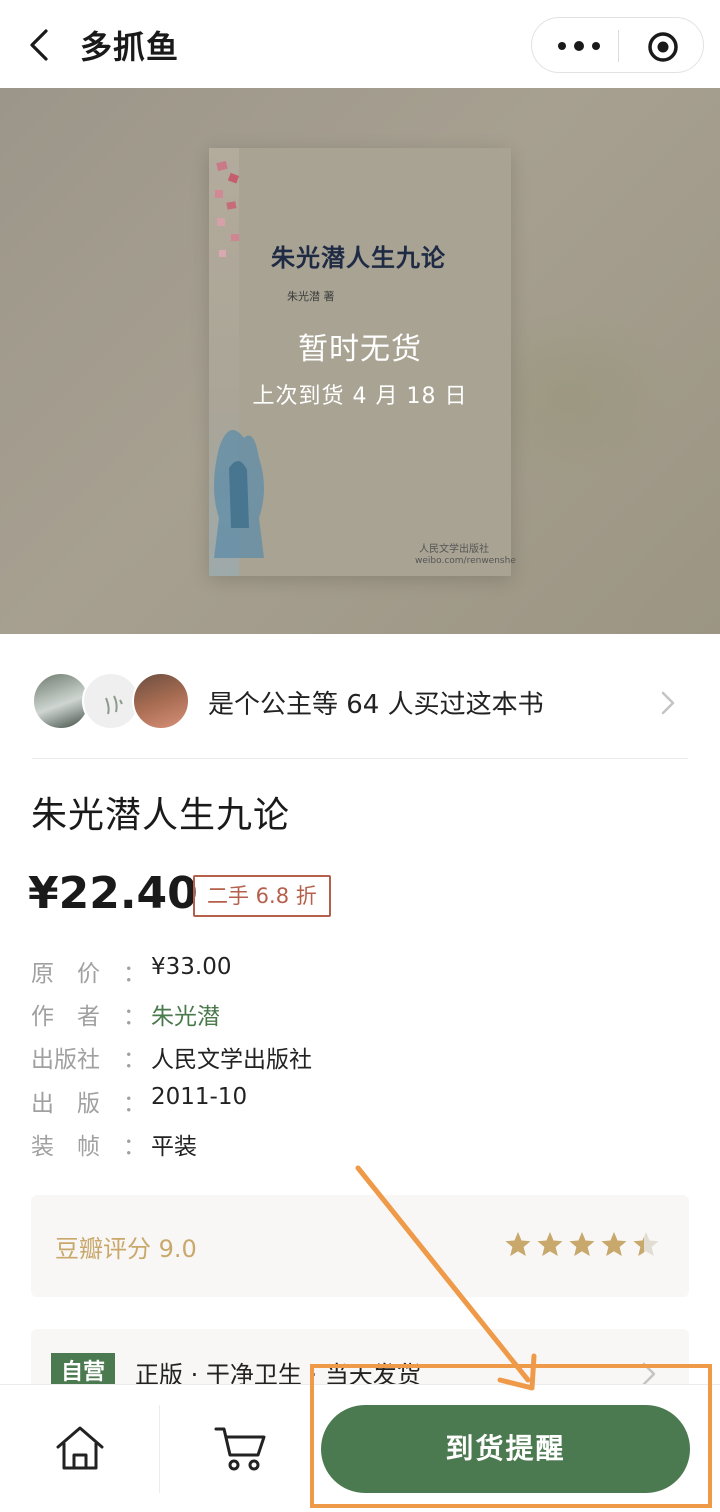 The height and width of the screenshot is (1512, 720). I want to click on info-label: 作 者, so click(65, 1017).